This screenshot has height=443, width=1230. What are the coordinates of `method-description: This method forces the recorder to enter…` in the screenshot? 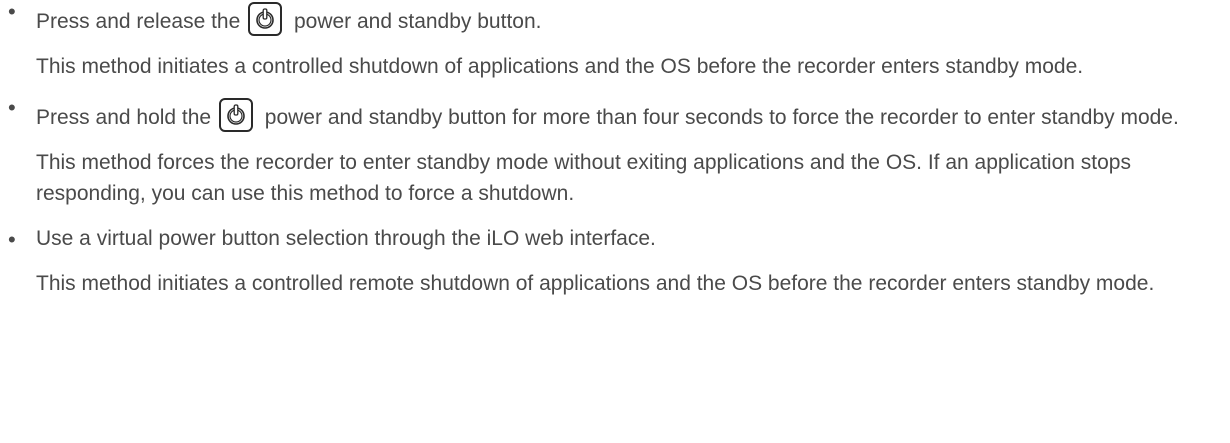 It's located at (583, 178).